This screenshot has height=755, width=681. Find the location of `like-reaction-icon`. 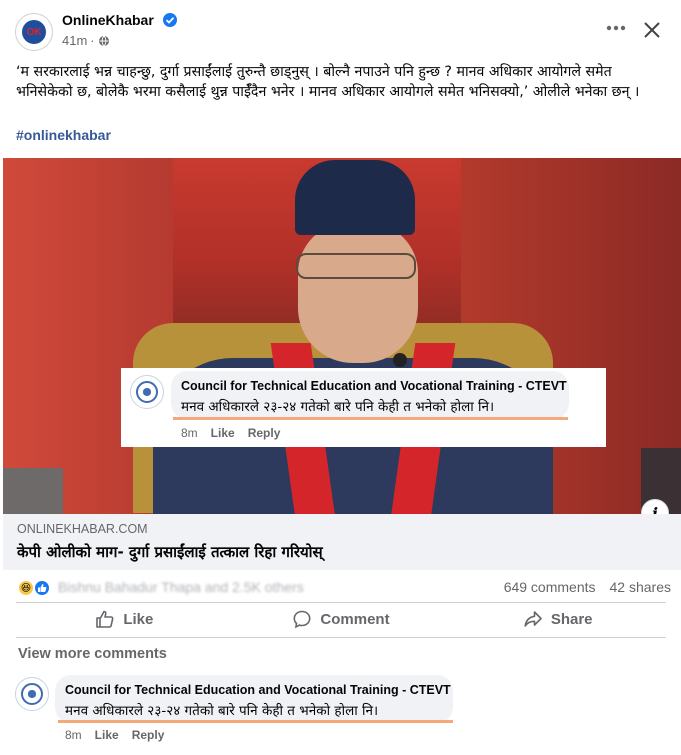

like-reaction-icon is located at coordinates (42, 588).